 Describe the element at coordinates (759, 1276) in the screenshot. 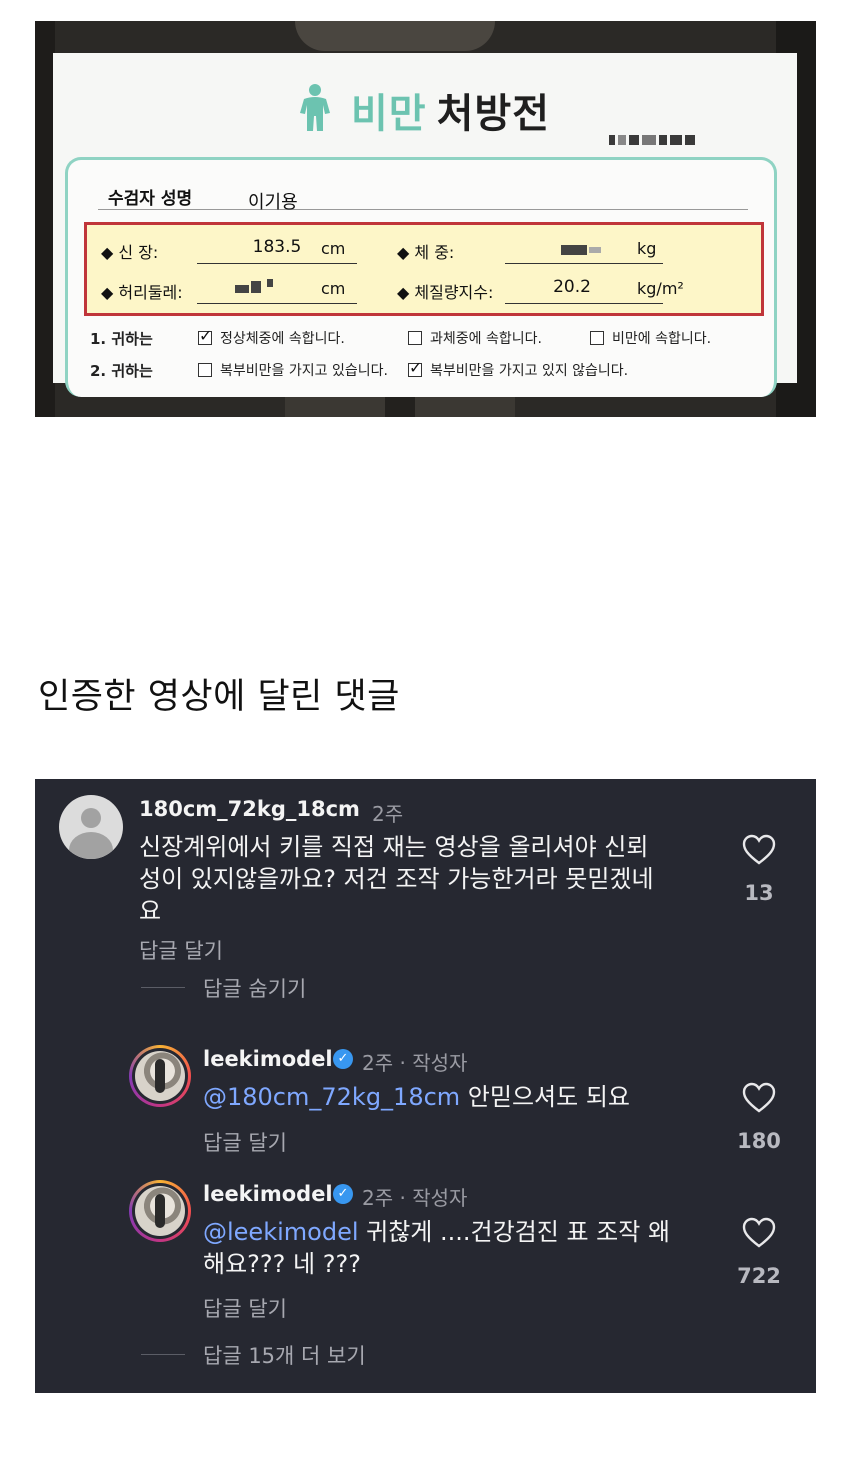

I see `like-count: 722` at that location.